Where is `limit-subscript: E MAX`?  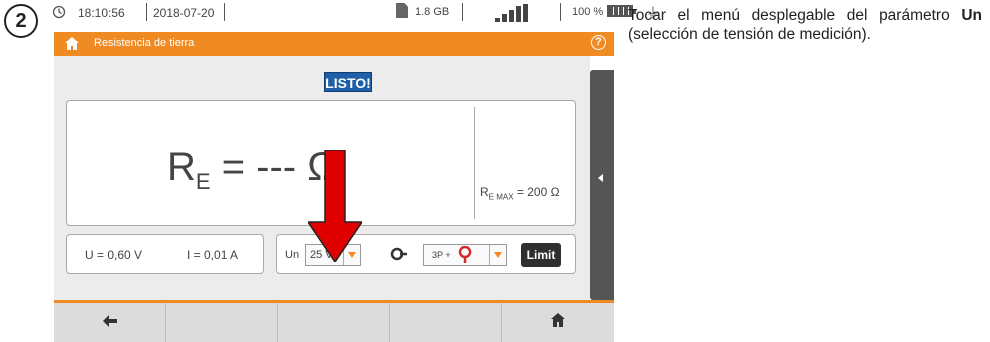
limit-subscript: E MAX is located at coordinates (501, 197).